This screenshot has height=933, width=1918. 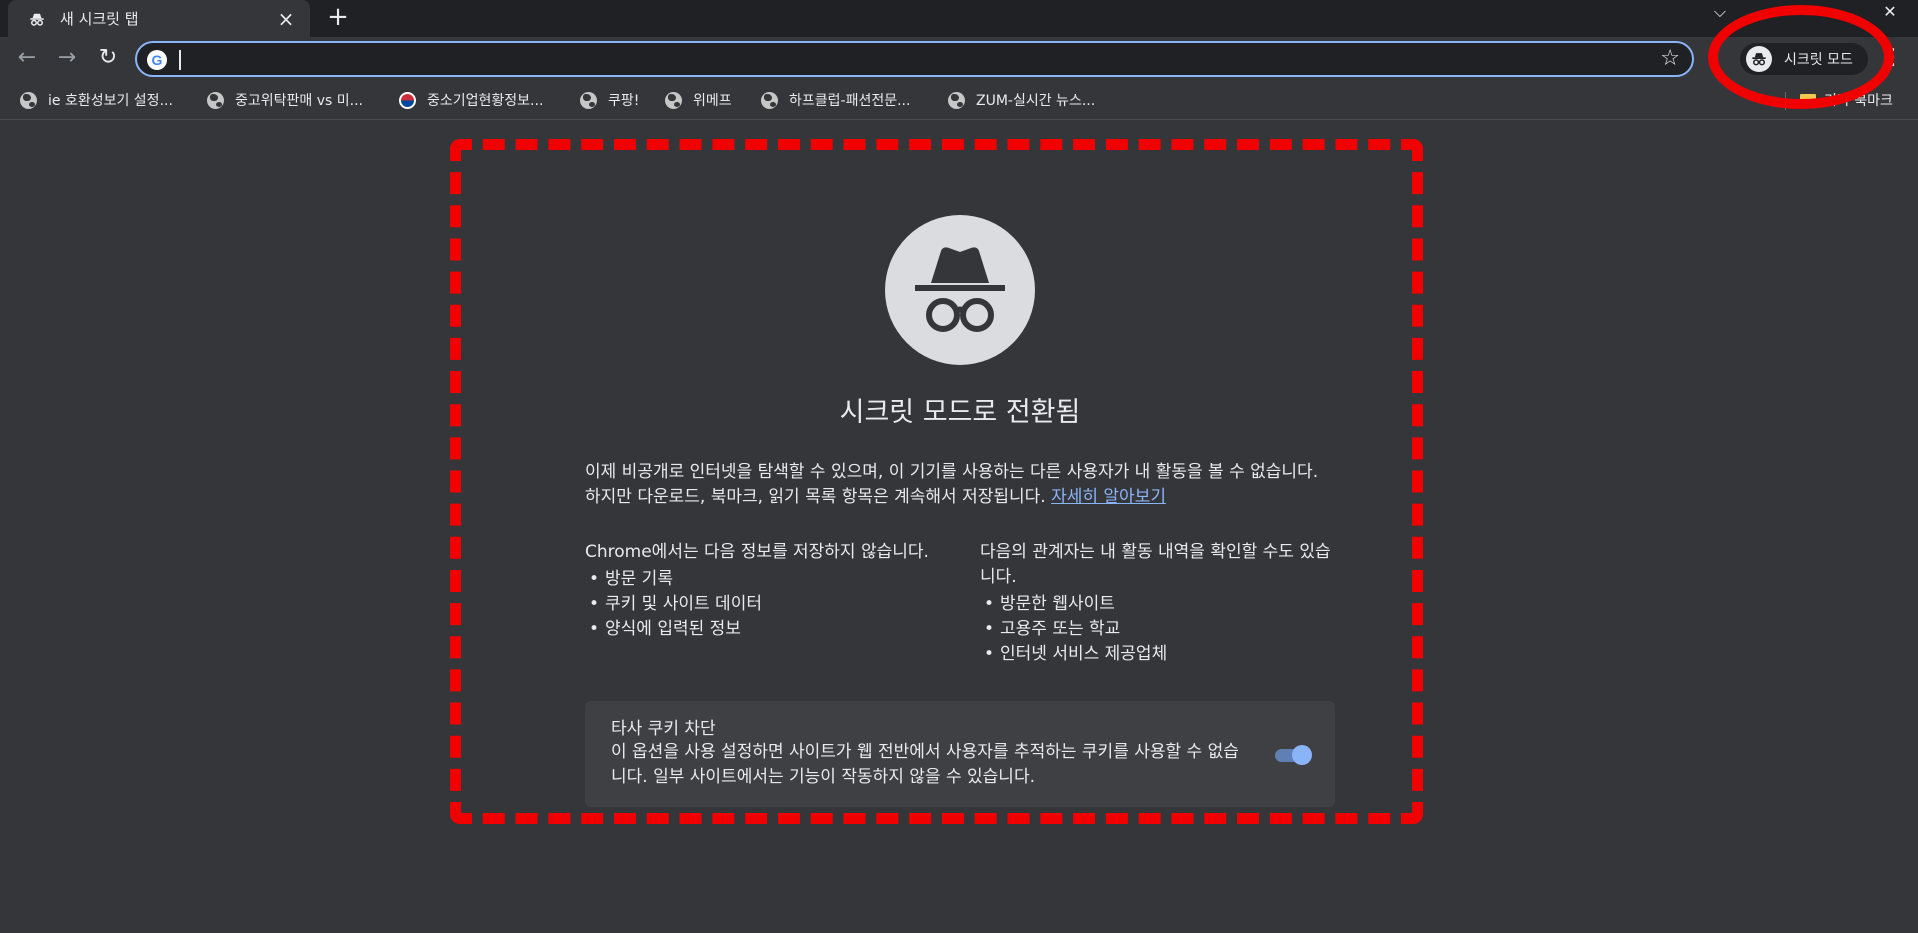 I want to click on bookmark-item: 쿠팡!, so click(x=609, y=100).